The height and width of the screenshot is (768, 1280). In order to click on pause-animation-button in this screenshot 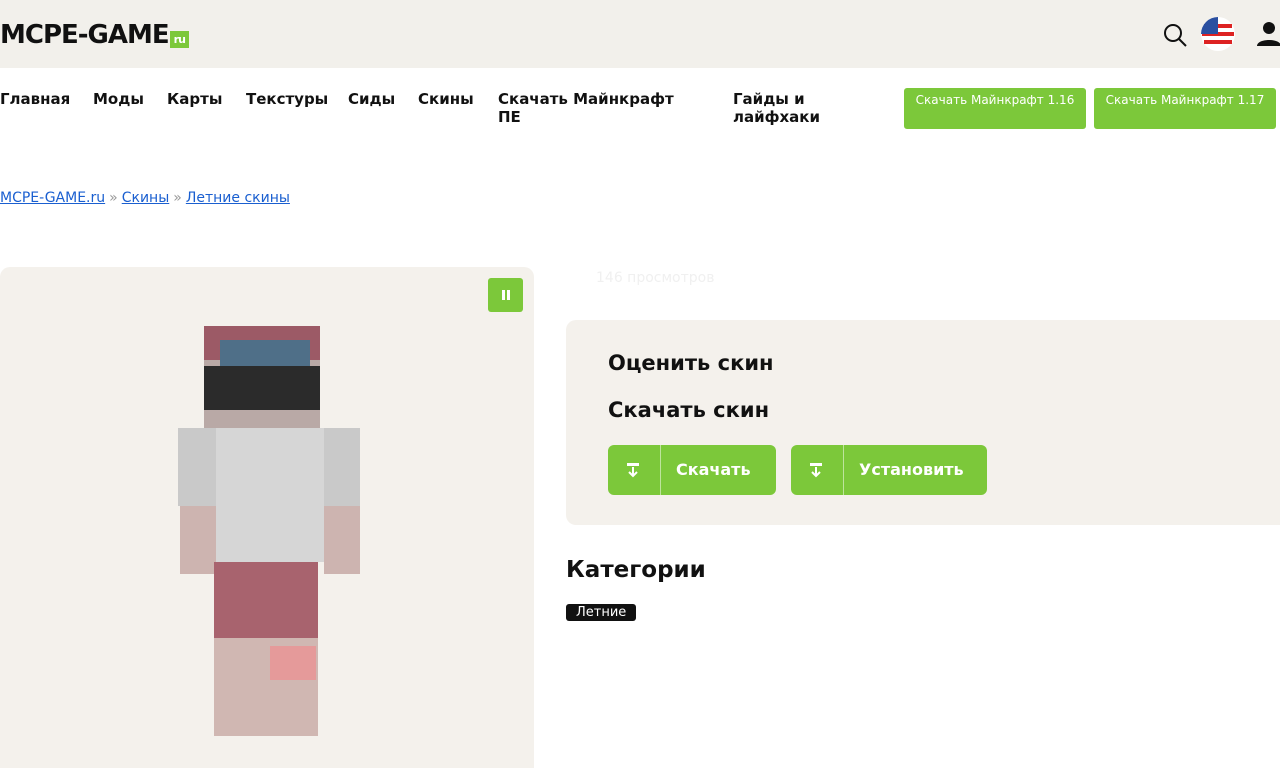, I will do `click(505, 295)`.